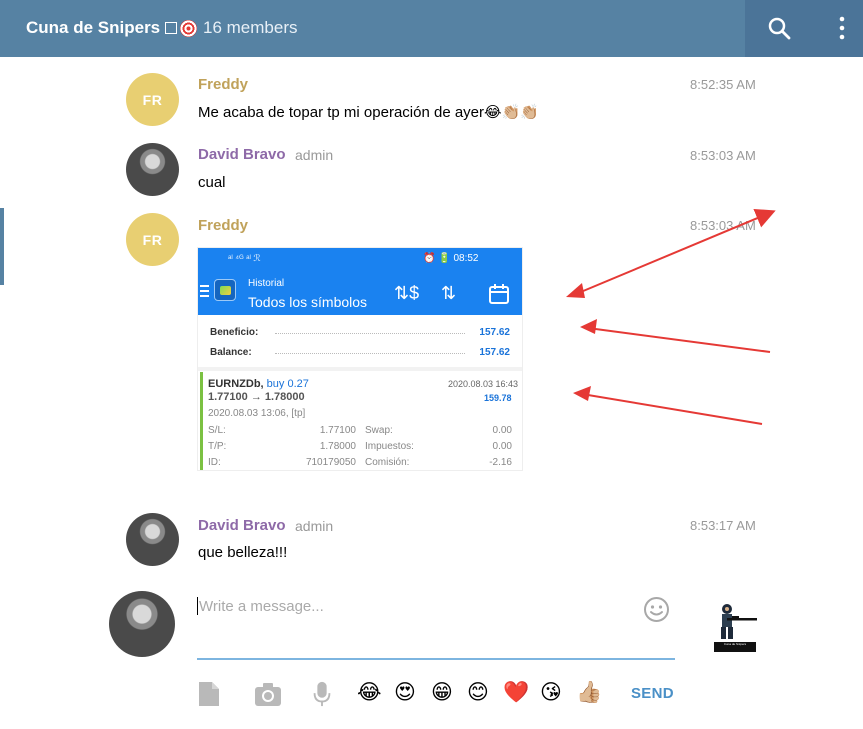 This screenshot has width=863, height=729. I want to click on message-text: que belleza!!!, so click(243, 552).